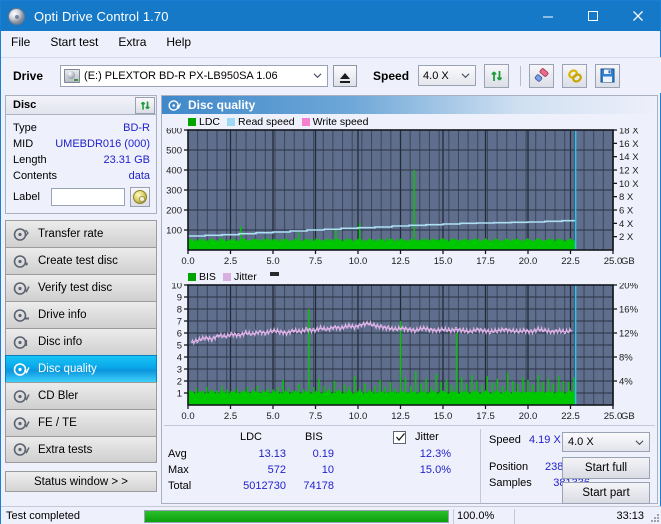 This screenshot has width=661, height=524. I want to click on maximize-button, so click(592, 16).